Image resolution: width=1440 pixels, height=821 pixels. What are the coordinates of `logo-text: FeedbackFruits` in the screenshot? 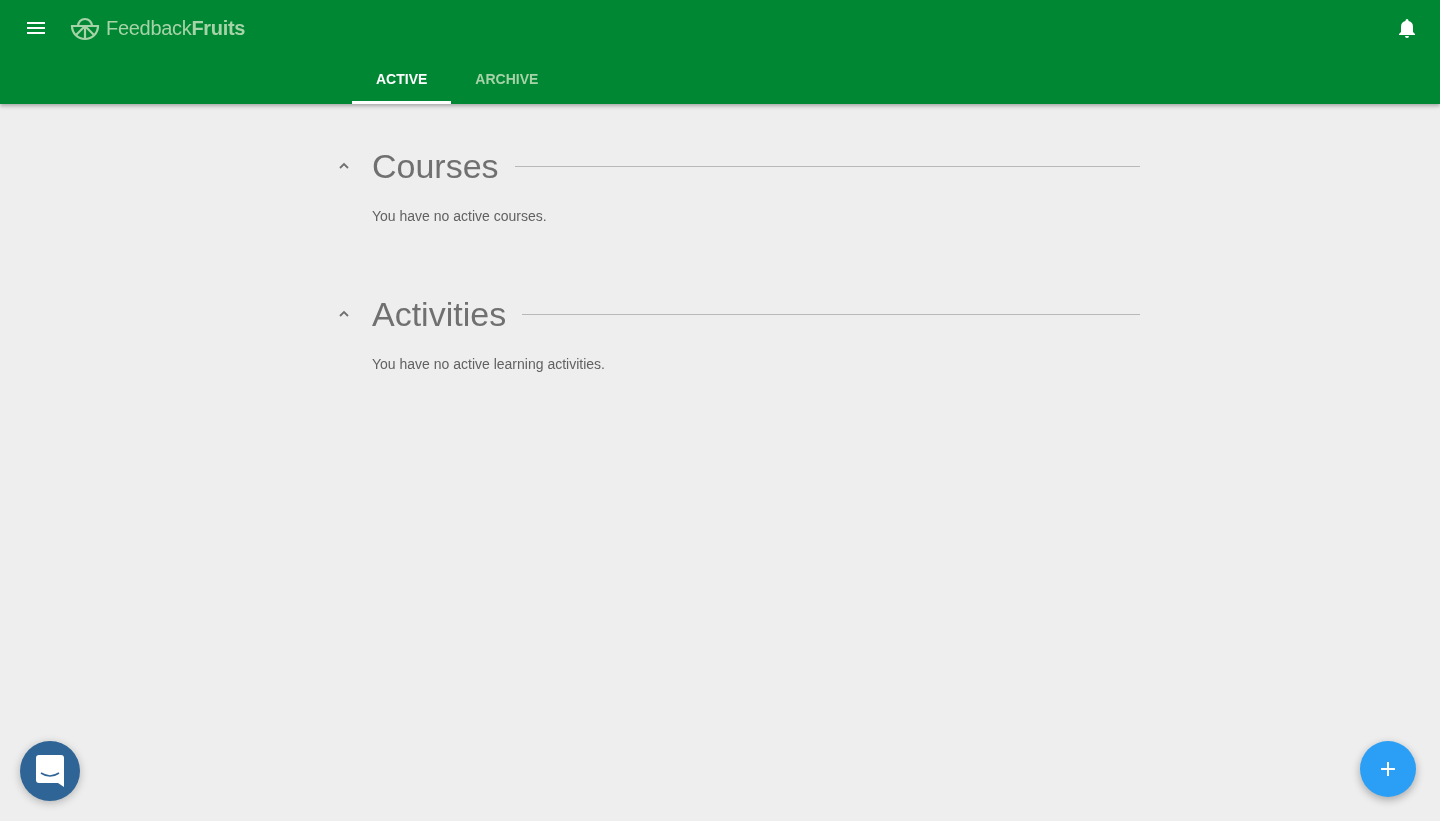 It's located at (176, 28).